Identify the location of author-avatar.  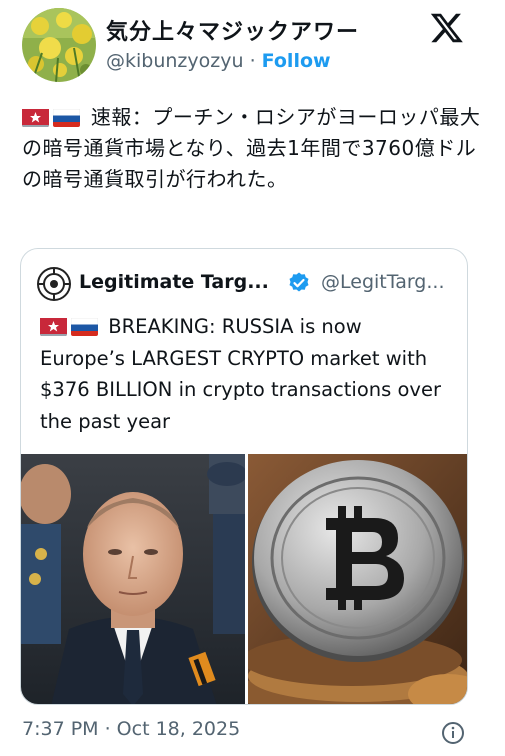
(59, 45).